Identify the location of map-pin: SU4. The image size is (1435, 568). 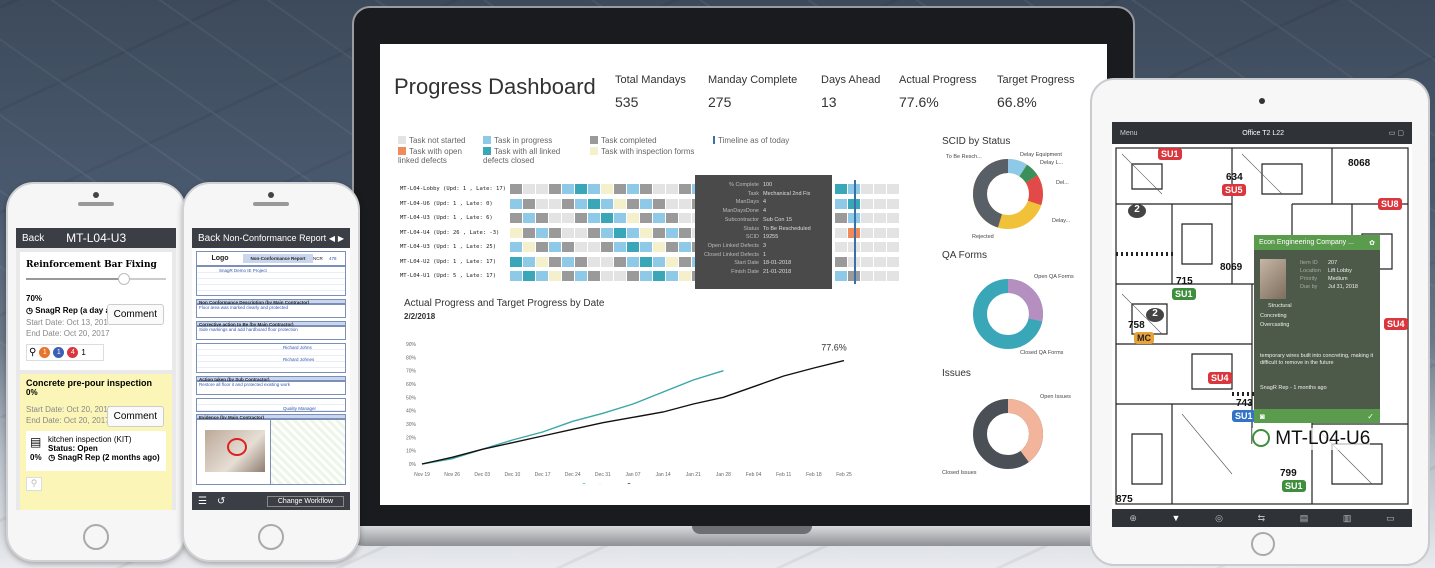
(1396, 324).